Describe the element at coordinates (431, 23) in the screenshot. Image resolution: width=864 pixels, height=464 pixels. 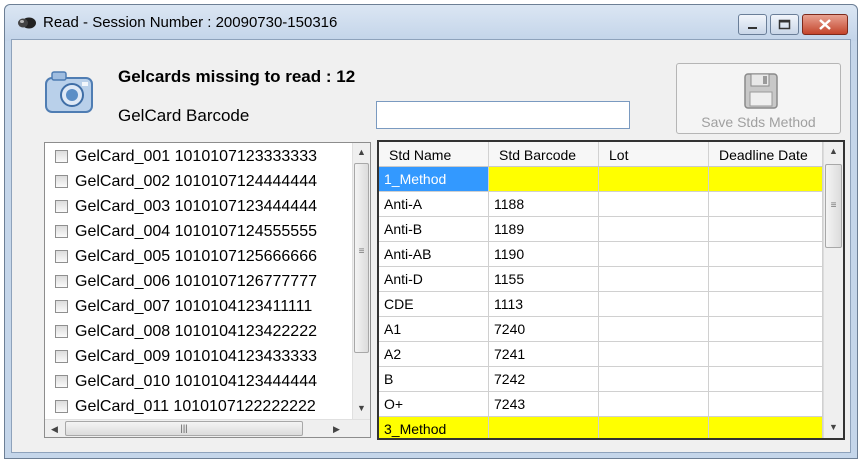
I see `title-bar: Read - Session Number : 20090730-150316` at that location.